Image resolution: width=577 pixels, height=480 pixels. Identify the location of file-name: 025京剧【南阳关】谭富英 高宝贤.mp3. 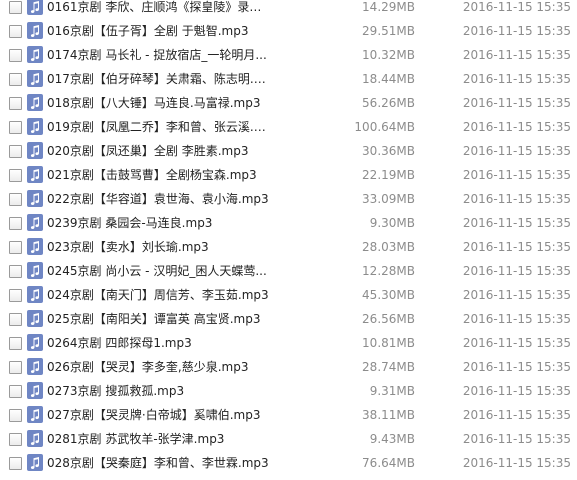
(159, 319).